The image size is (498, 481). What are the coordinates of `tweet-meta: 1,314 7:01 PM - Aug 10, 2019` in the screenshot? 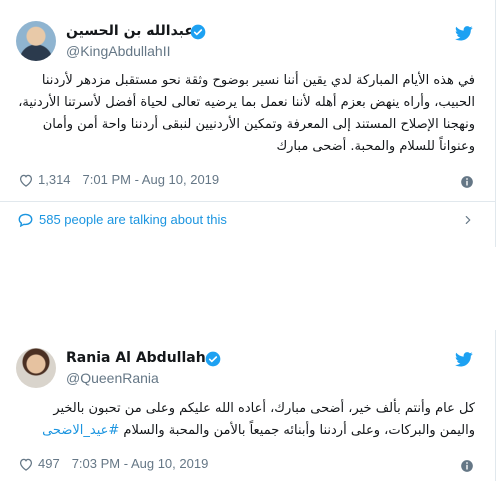 It's located at (118, 179).